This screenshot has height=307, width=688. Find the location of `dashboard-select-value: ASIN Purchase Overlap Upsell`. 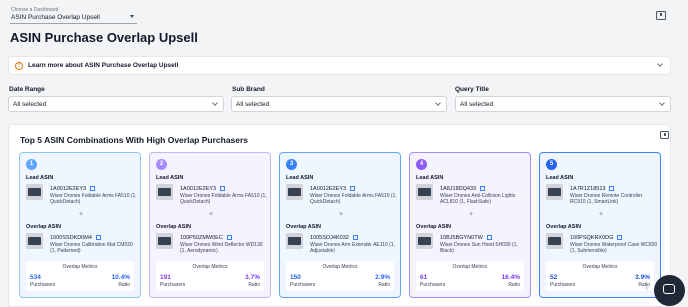

dashboard-select-value: ASIN Purchase Overlap Upsell is located at coordinates (55, 17).